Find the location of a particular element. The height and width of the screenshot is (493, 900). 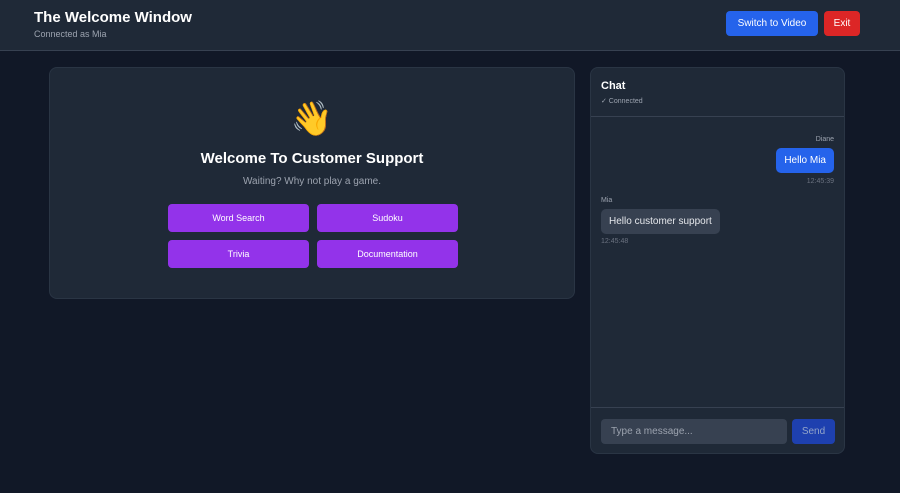

send-button: Send is located at coordinates (813, 431).